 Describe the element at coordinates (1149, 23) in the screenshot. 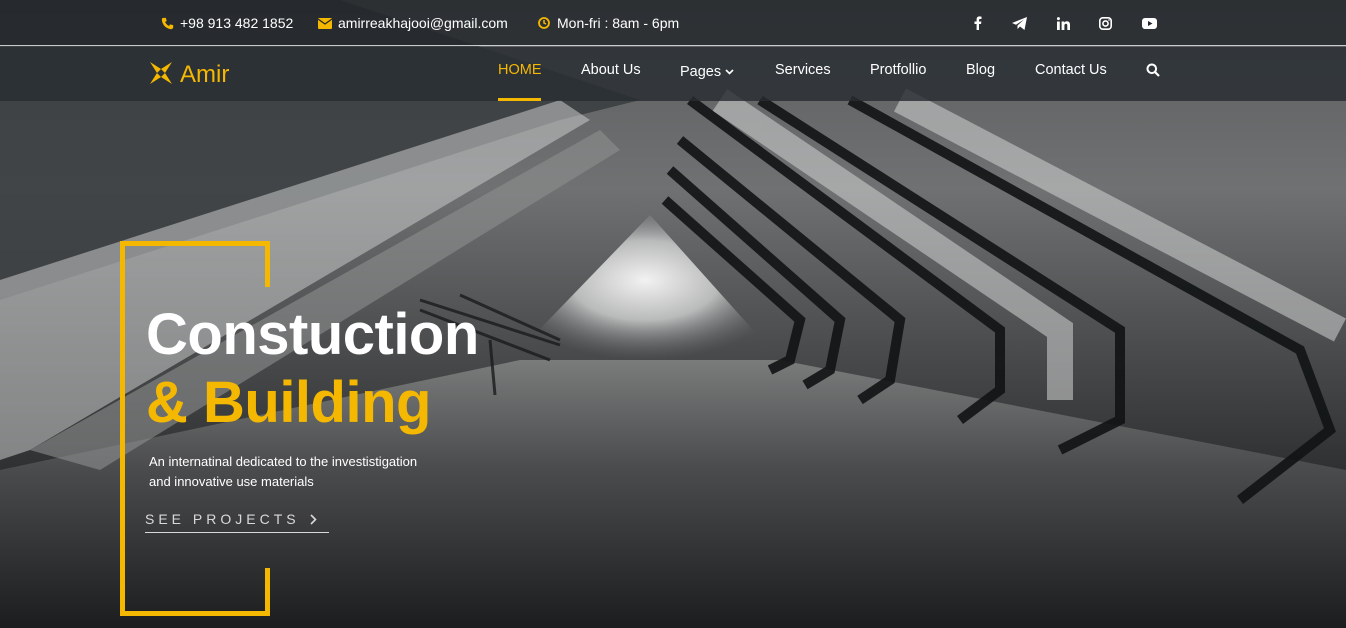

I see `youtube-icon` at that location.